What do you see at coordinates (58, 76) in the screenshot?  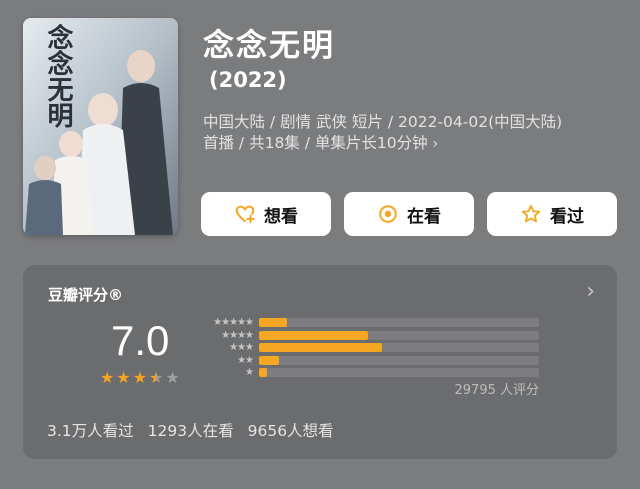 I see `poster-title-text: 念念无明` at bounding box center [58, 76].